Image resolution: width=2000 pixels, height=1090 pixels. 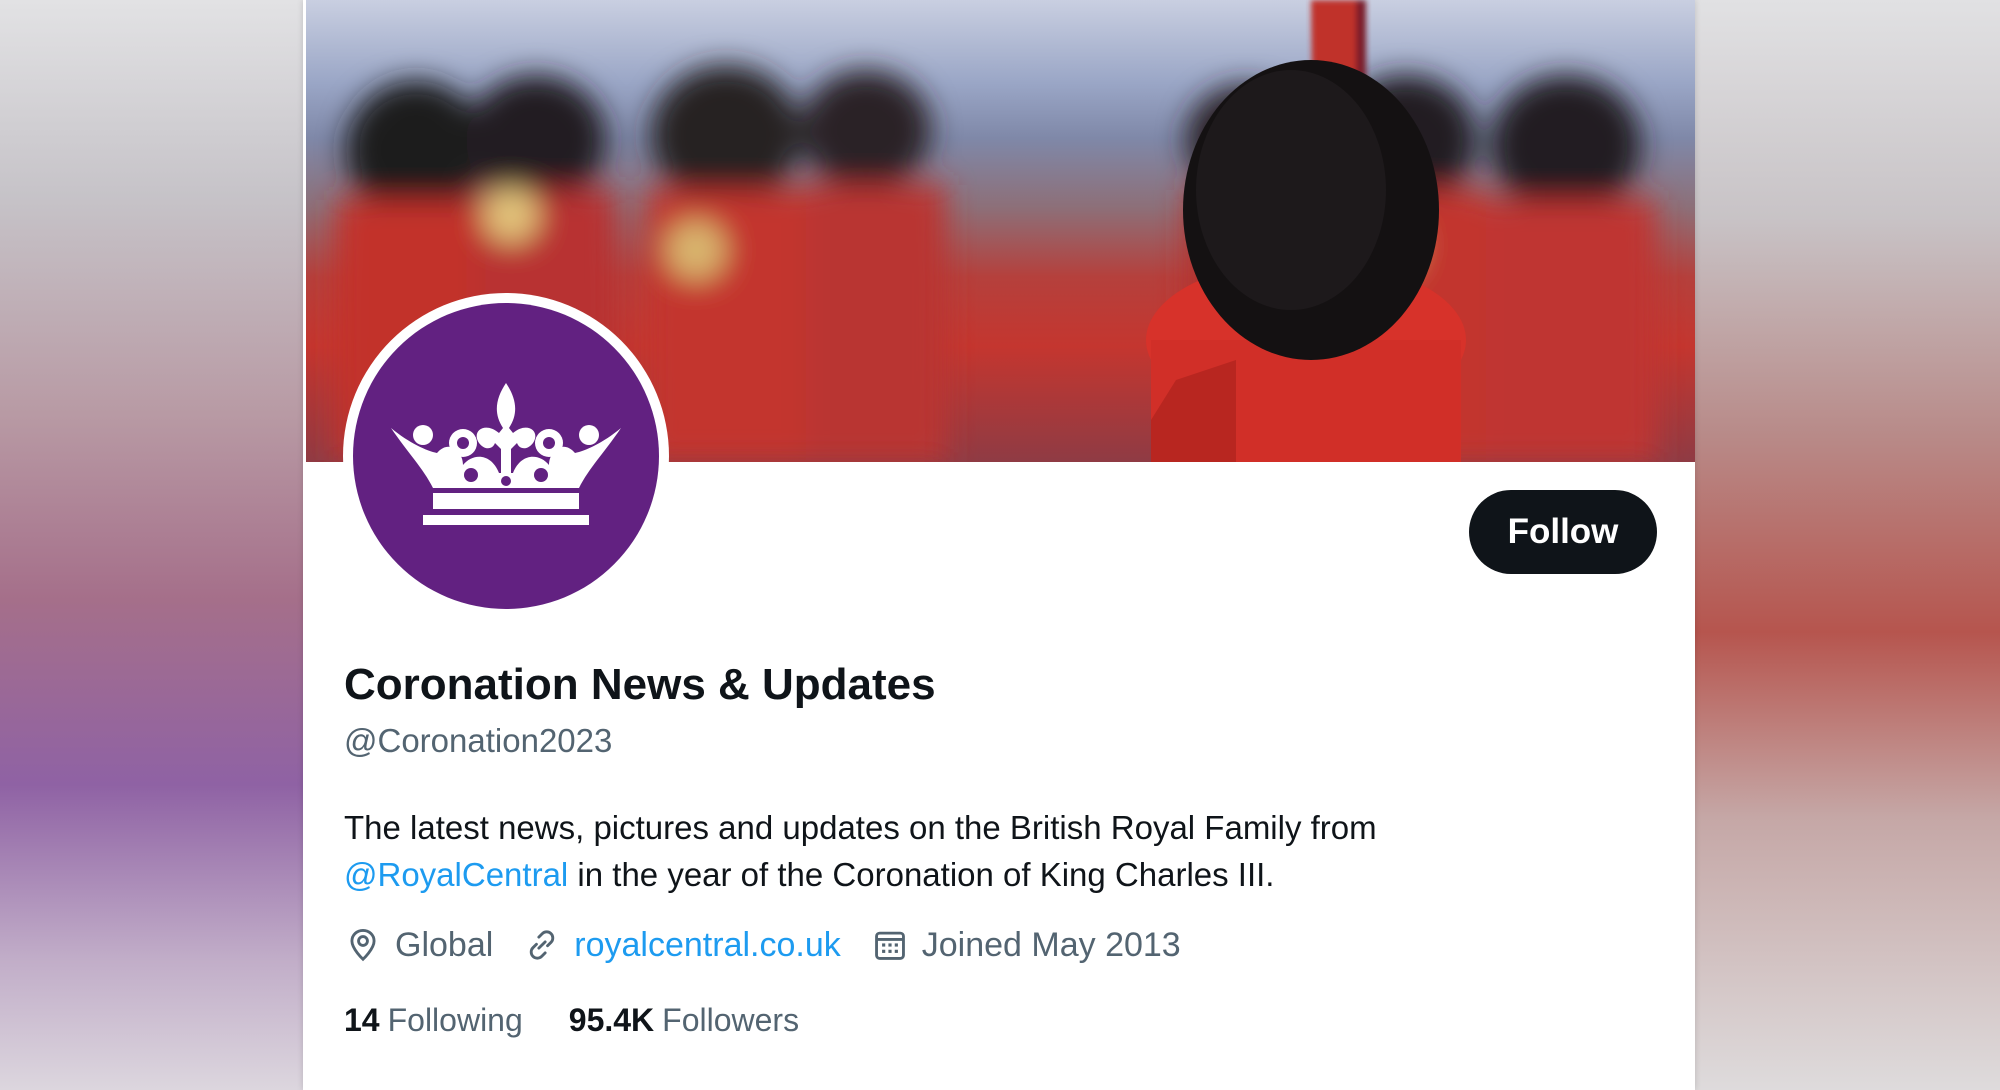 I want to click on user-handle: @Coronation2023, so click(x=478, y=740).